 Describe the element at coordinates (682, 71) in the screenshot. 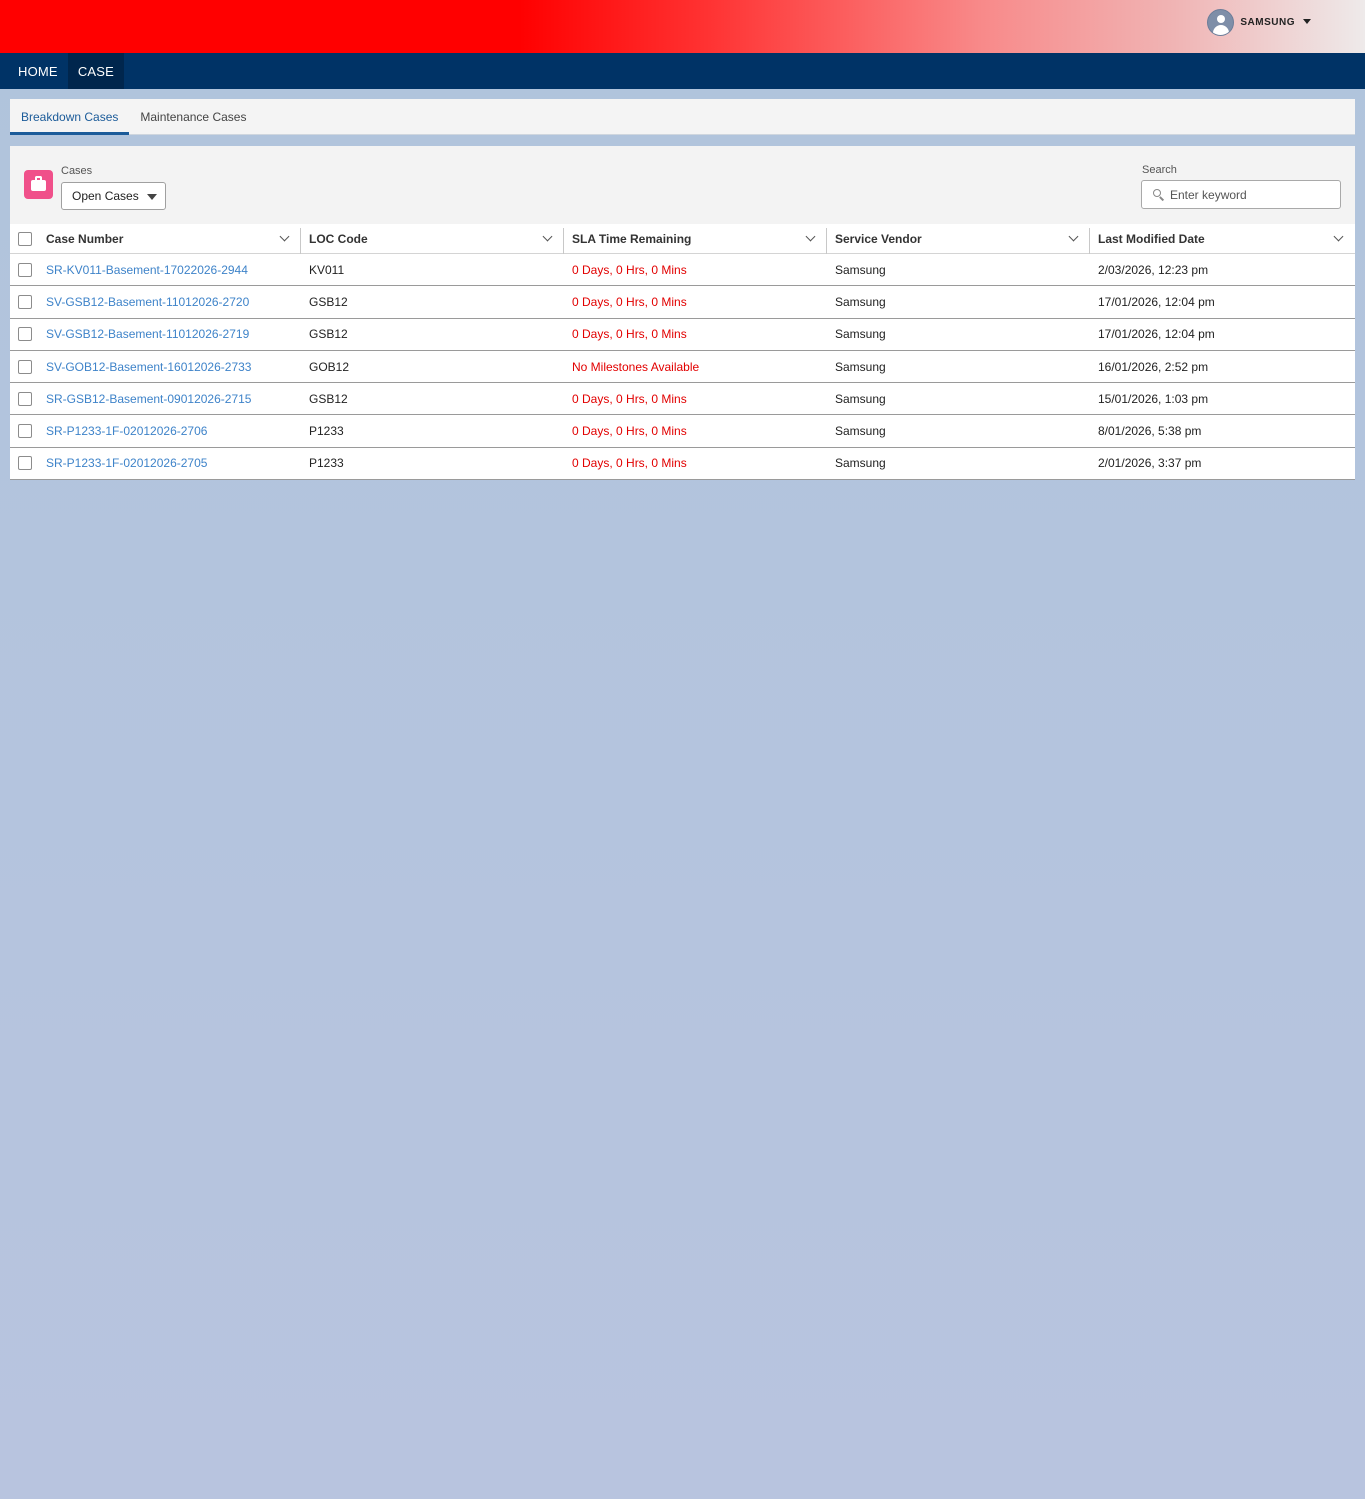

I see `main-nav: HOME CASE` at that location.